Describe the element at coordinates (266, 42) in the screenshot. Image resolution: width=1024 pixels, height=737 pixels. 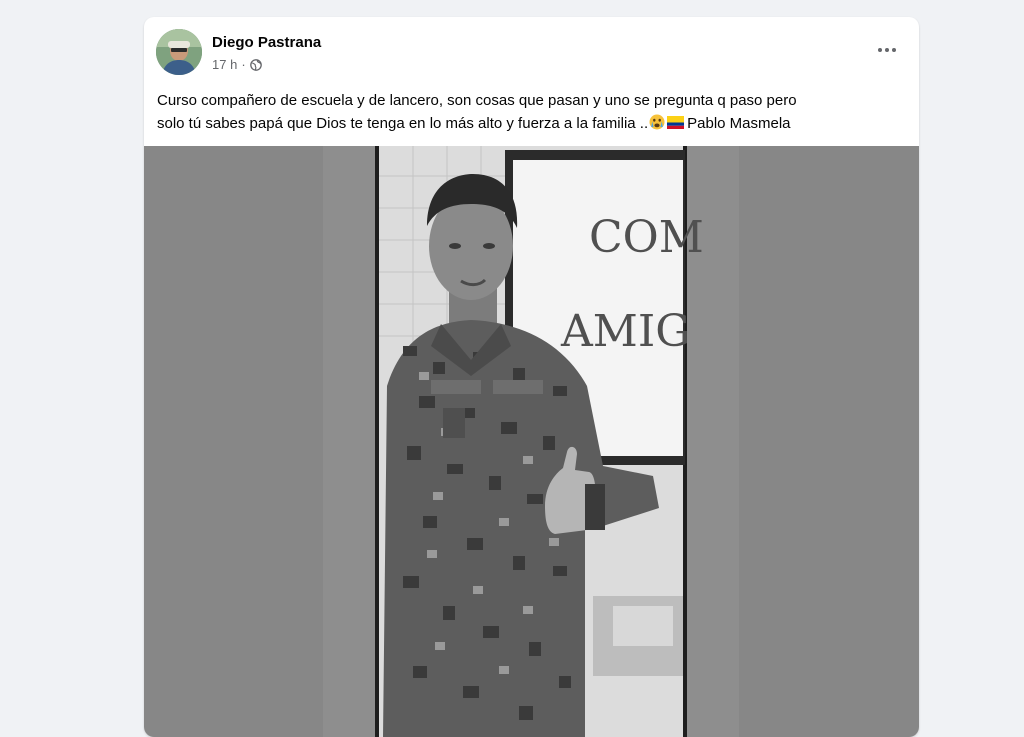
I see `author-name: Diego Pastrana` at that location.